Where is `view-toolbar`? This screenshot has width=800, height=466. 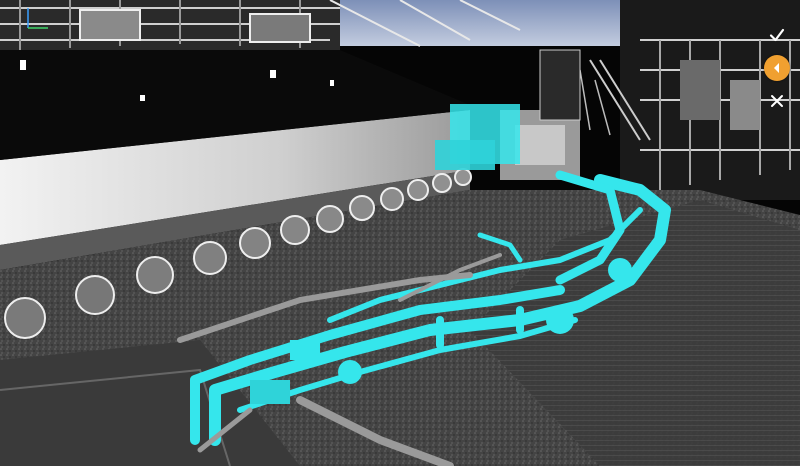 view-toolbar is located at coordinates (777, 68).